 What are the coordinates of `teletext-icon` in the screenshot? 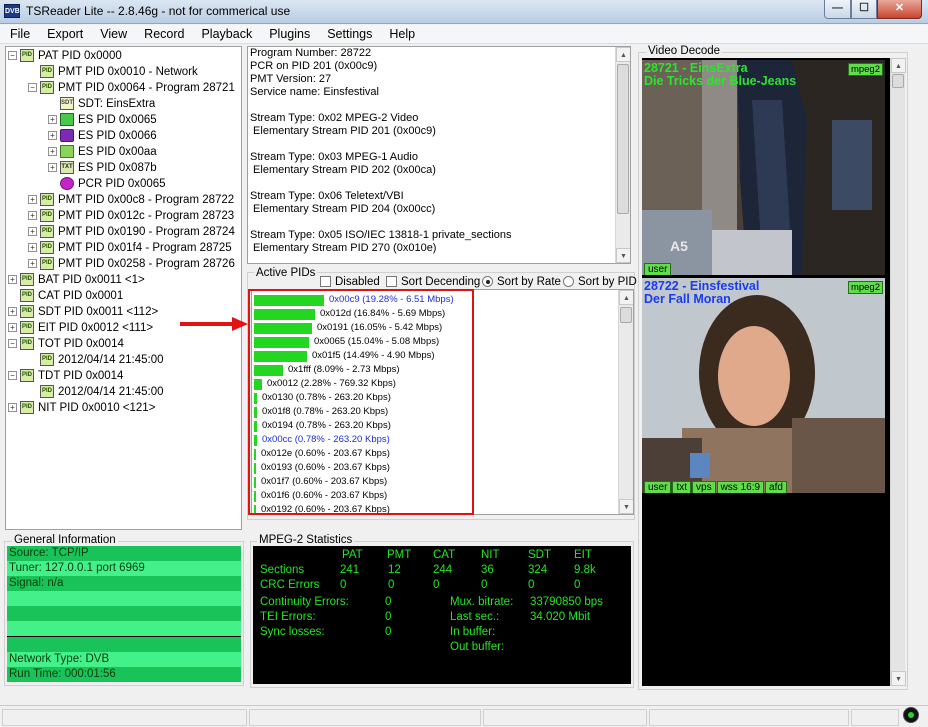 It's located at (67, 152).